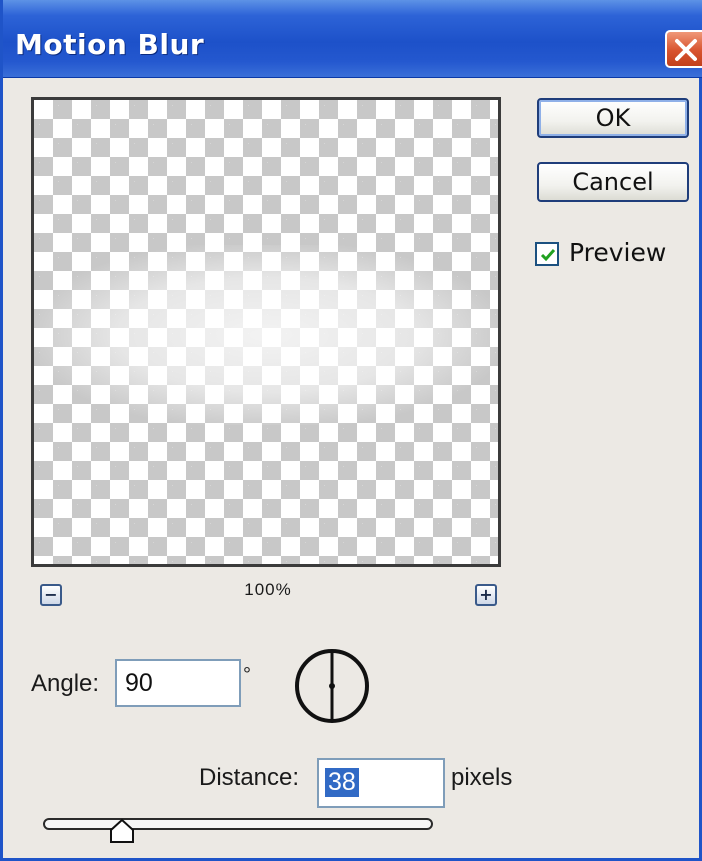  I want to click on zoom-in-button: +, so click(486, 595).